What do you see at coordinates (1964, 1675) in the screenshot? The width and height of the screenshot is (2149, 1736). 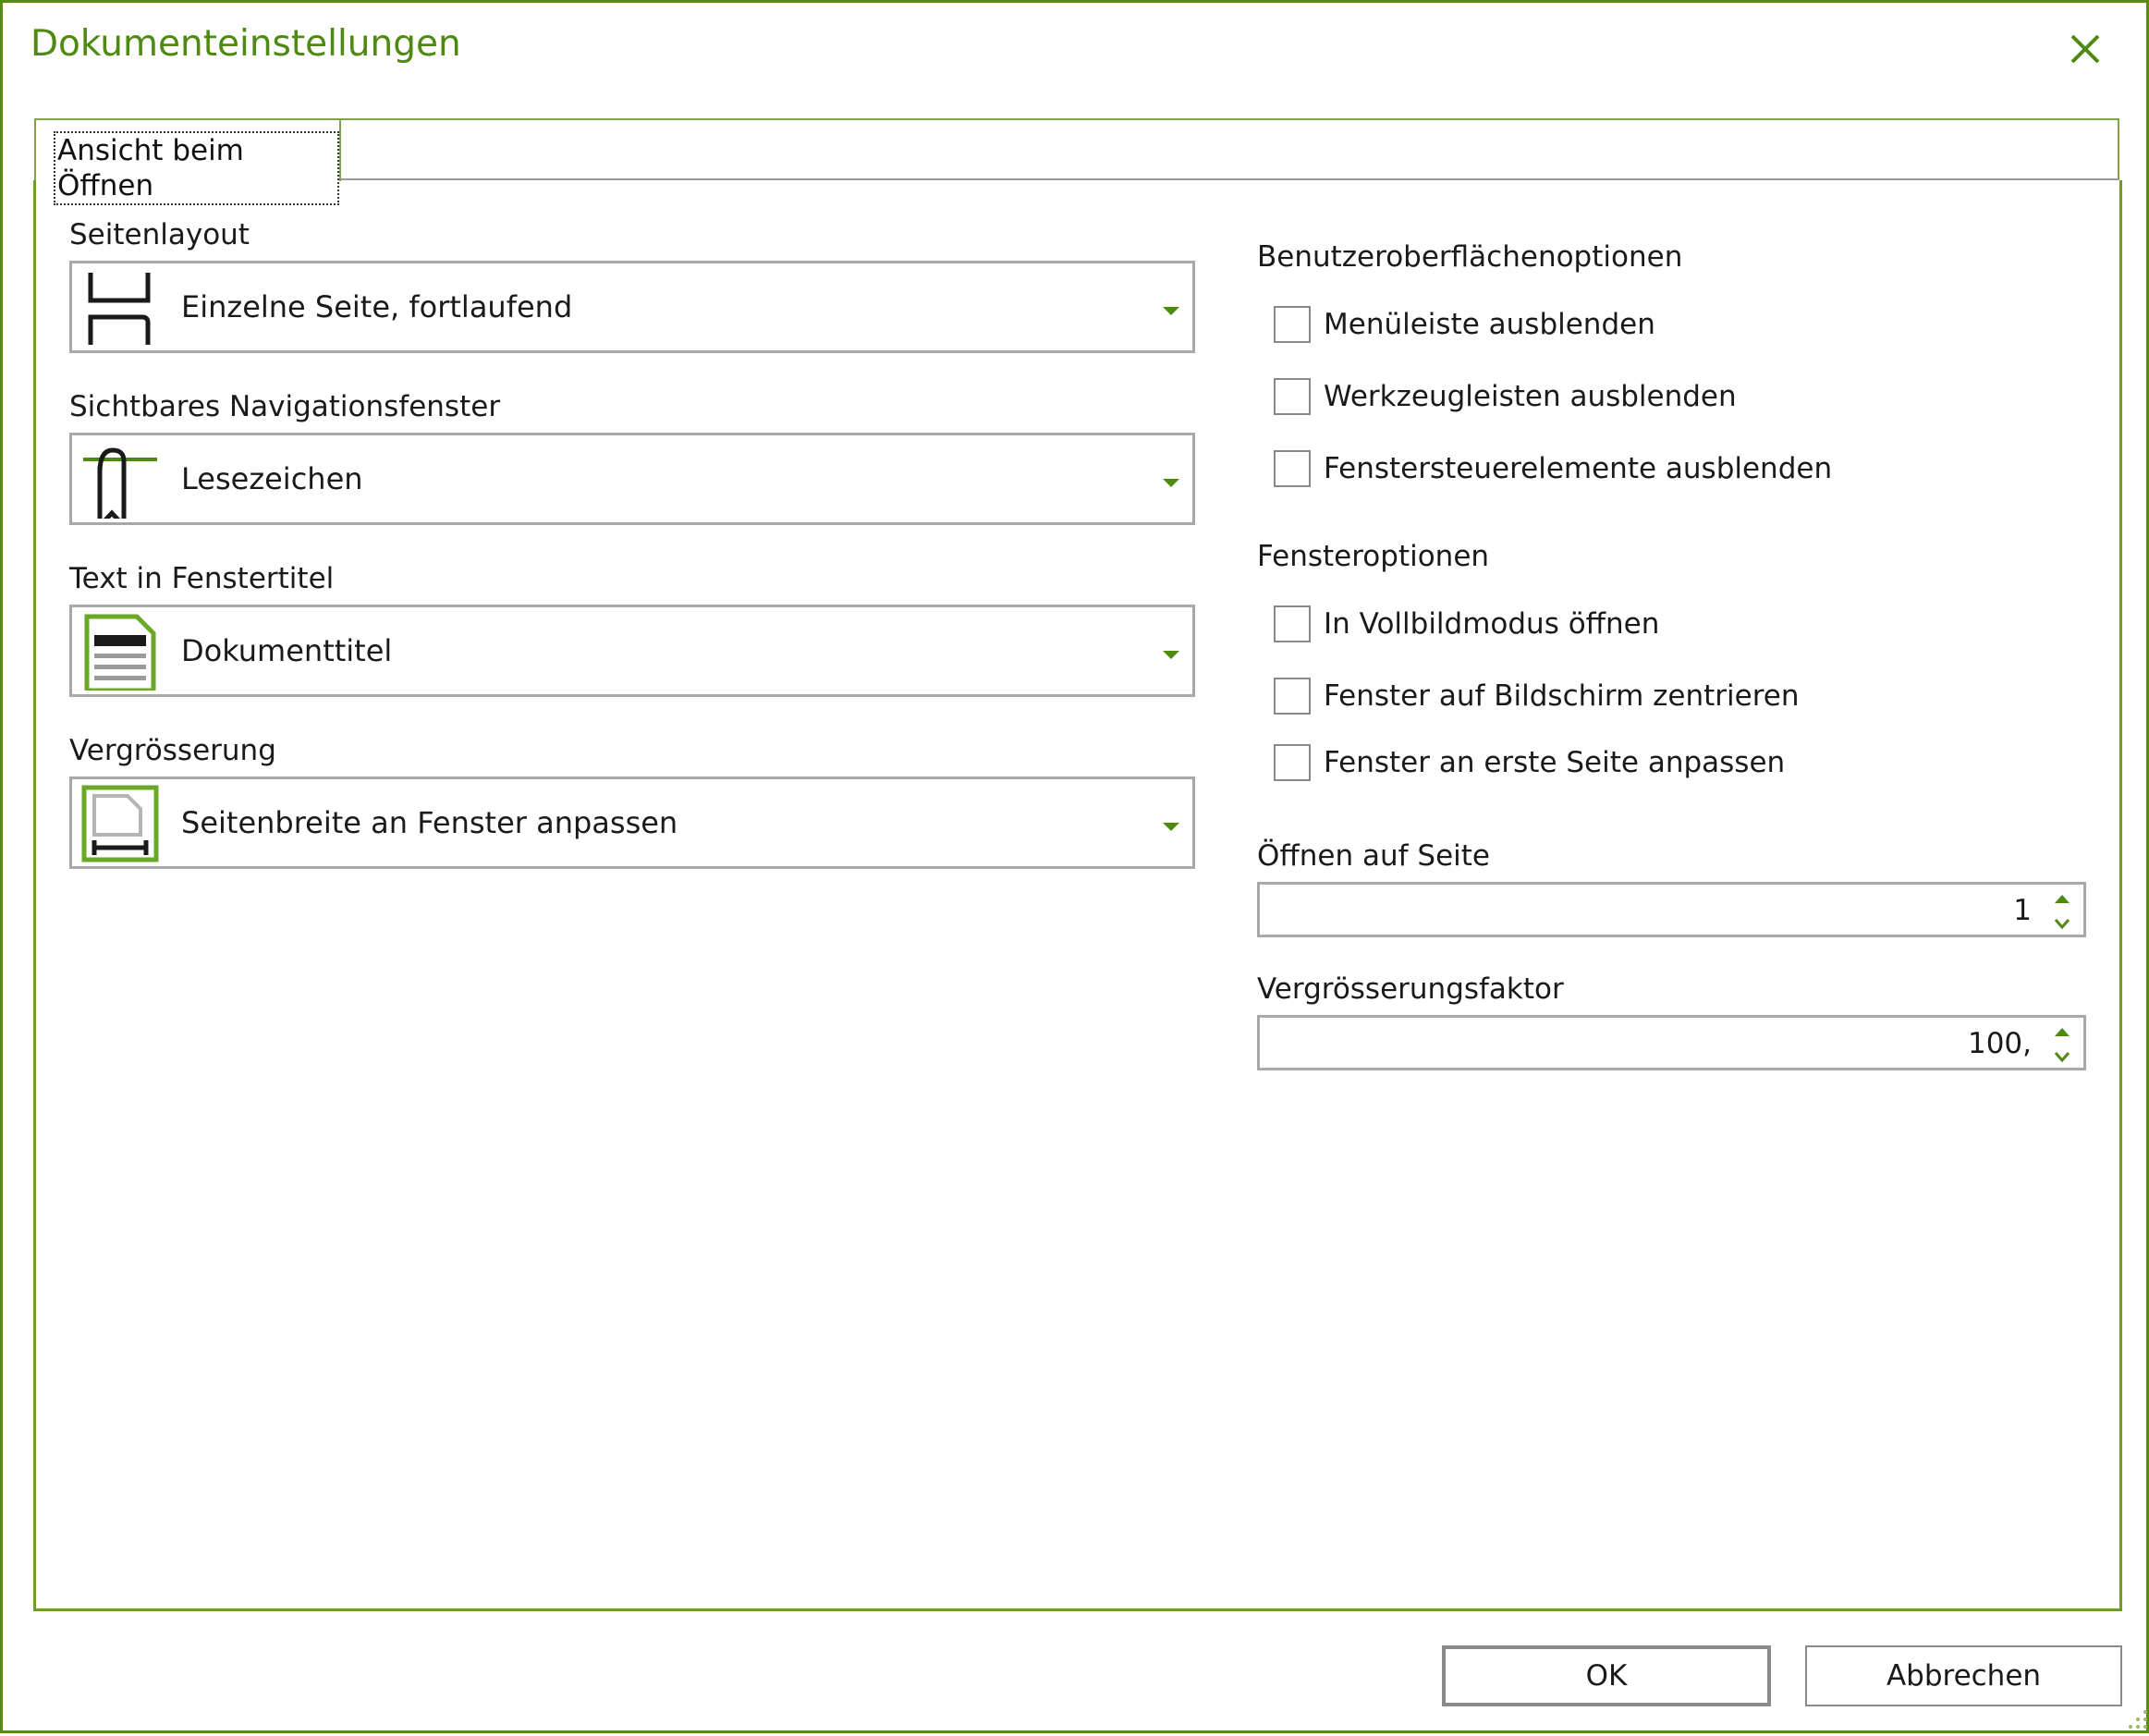 I see `cancel-button: Abbrechen` at bounding box center [1964, 1675].